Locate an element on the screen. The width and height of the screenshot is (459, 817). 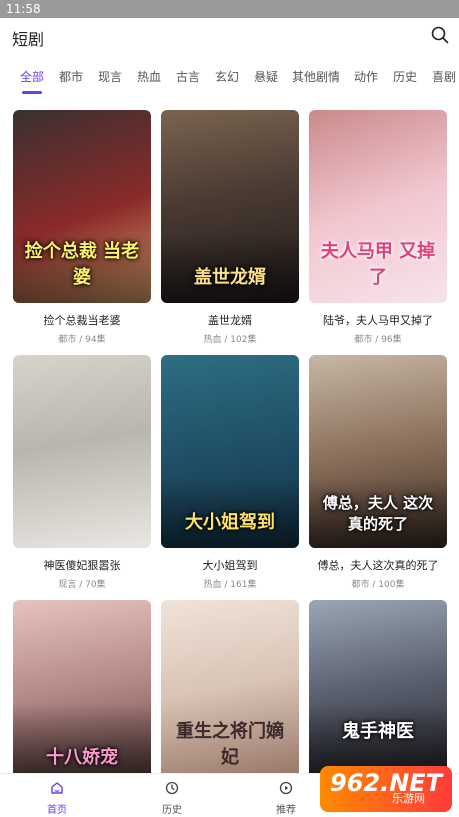
drama-poster: 重生之将门嫡妃 is located at coordinates (230, 686).